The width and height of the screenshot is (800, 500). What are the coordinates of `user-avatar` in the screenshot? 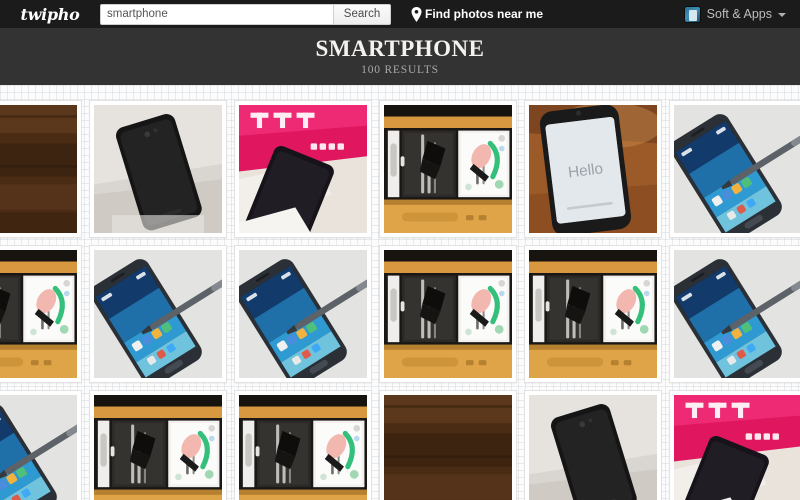 It's located at (692, 14).